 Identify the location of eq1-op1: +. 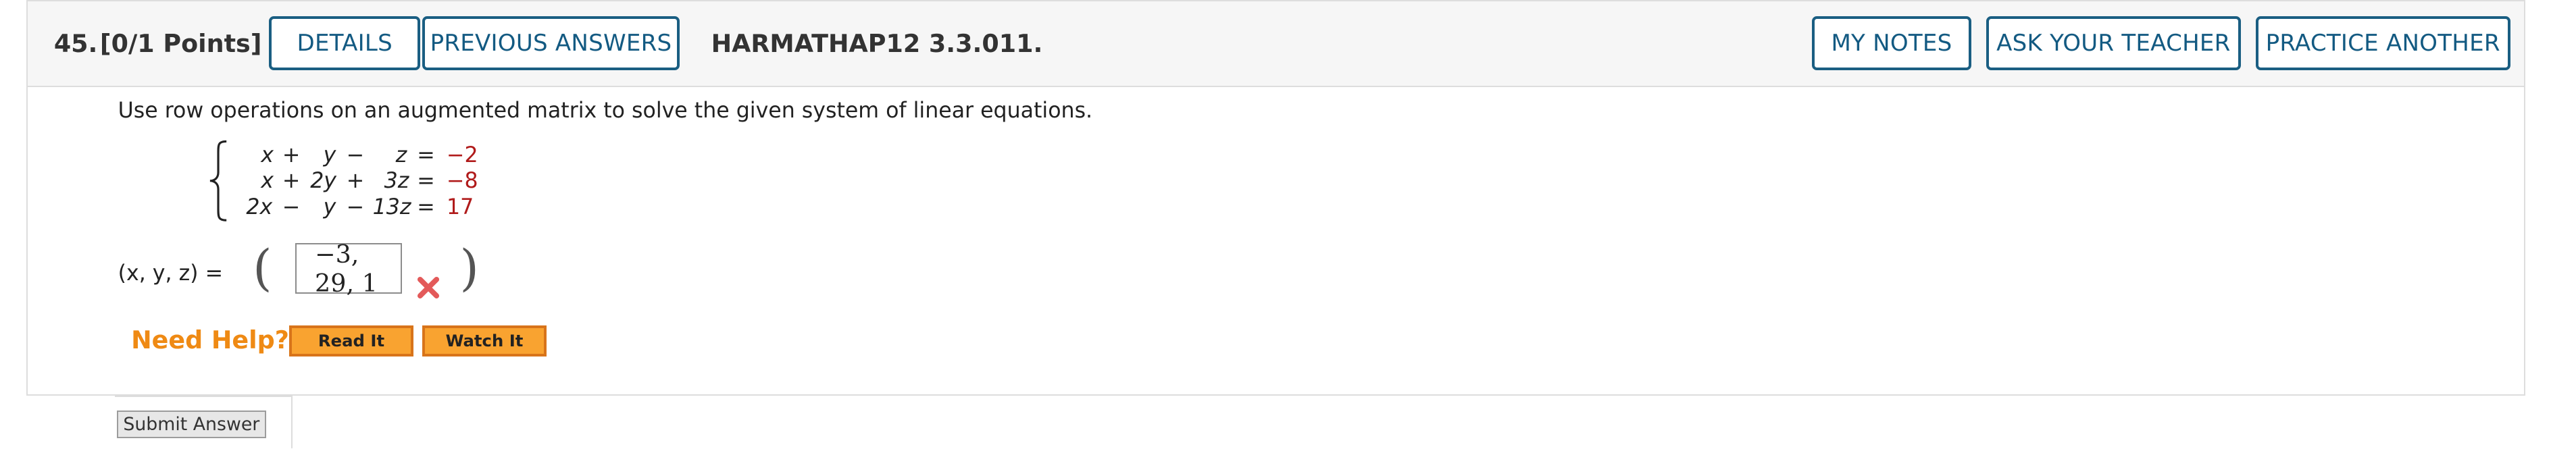
(291, 154).